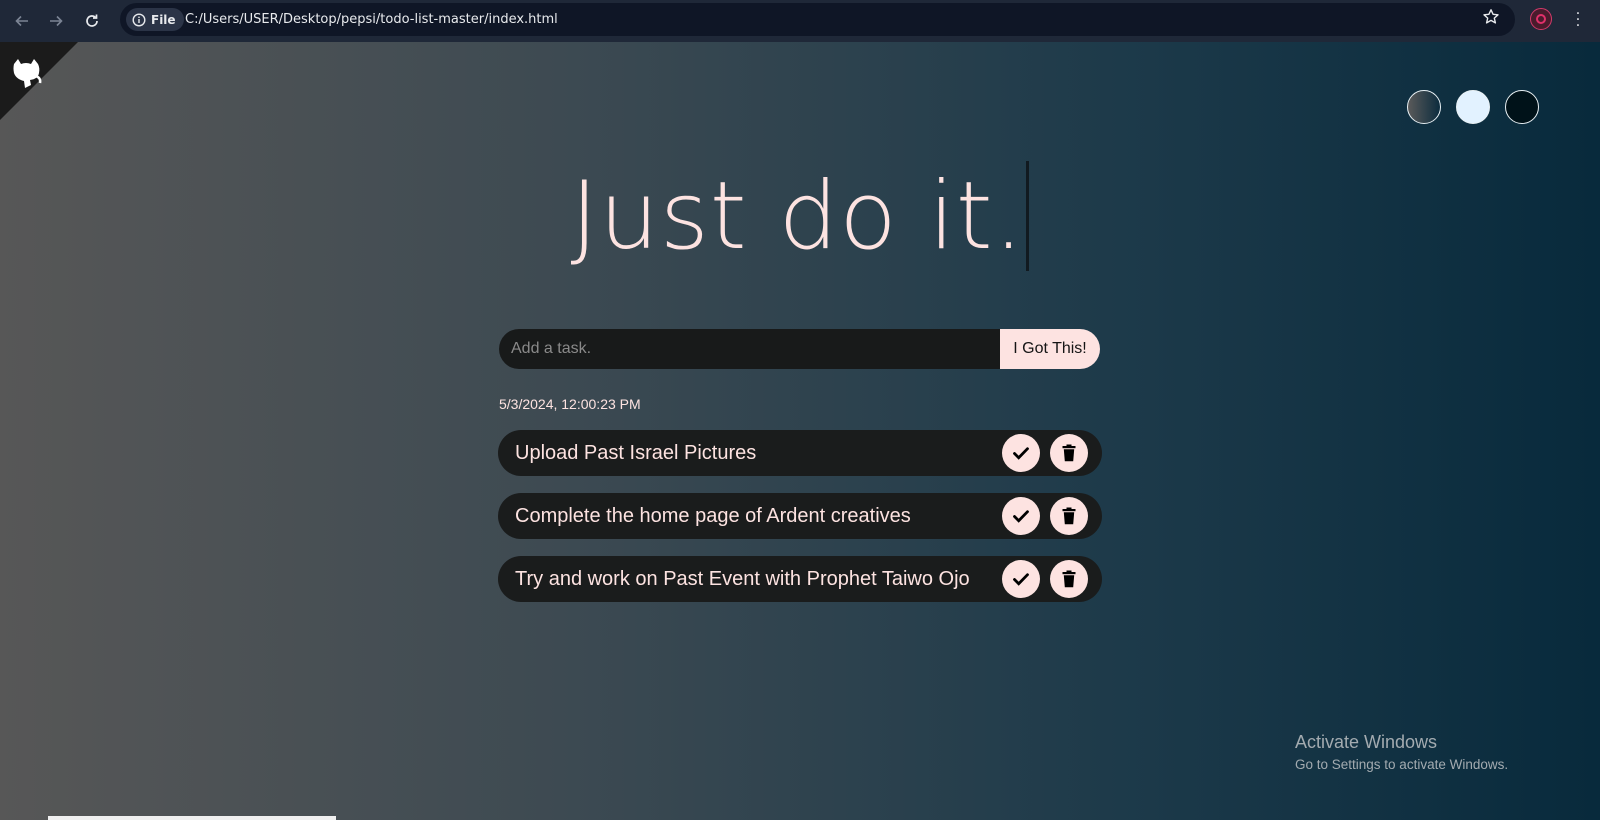 This screenshot has width=1600, height=820. I want to click on arrow-left-icon, so click(21, 21).